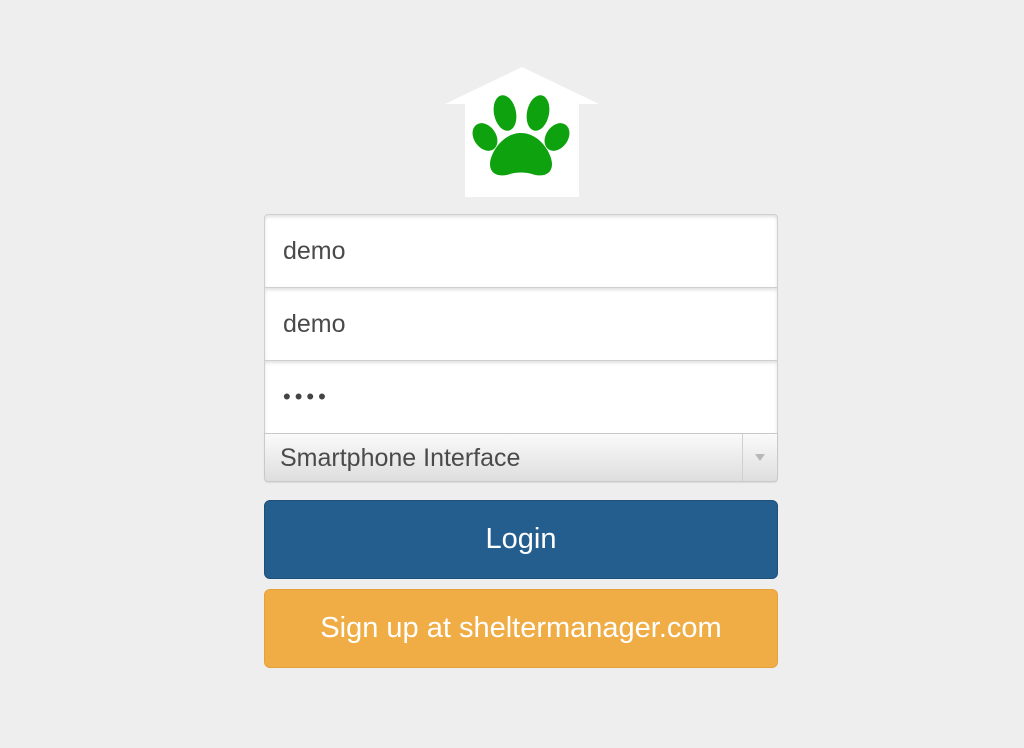 The height and width of the screenshot is (748, 1024). Describe the element at coordinates (521, 539) in the screenshot. I see `login-button: Login` at that location.